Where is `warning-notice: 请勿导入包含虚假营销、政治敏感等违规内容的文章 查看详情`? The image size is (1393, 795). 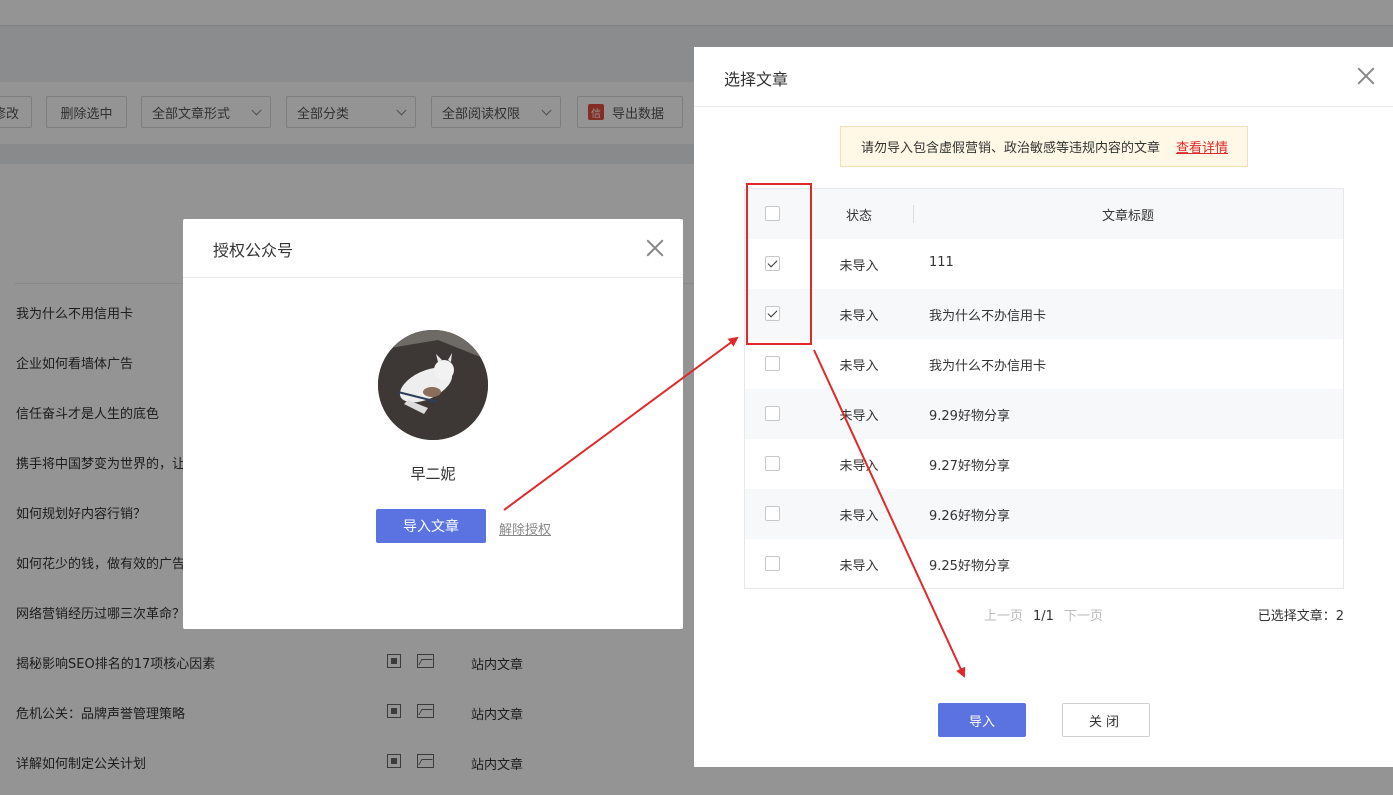
warning-notice: 请勿导入包含虚假营销、政治敏感等违规内容的文章 查看详情 is located at coordinates (1044, 146).